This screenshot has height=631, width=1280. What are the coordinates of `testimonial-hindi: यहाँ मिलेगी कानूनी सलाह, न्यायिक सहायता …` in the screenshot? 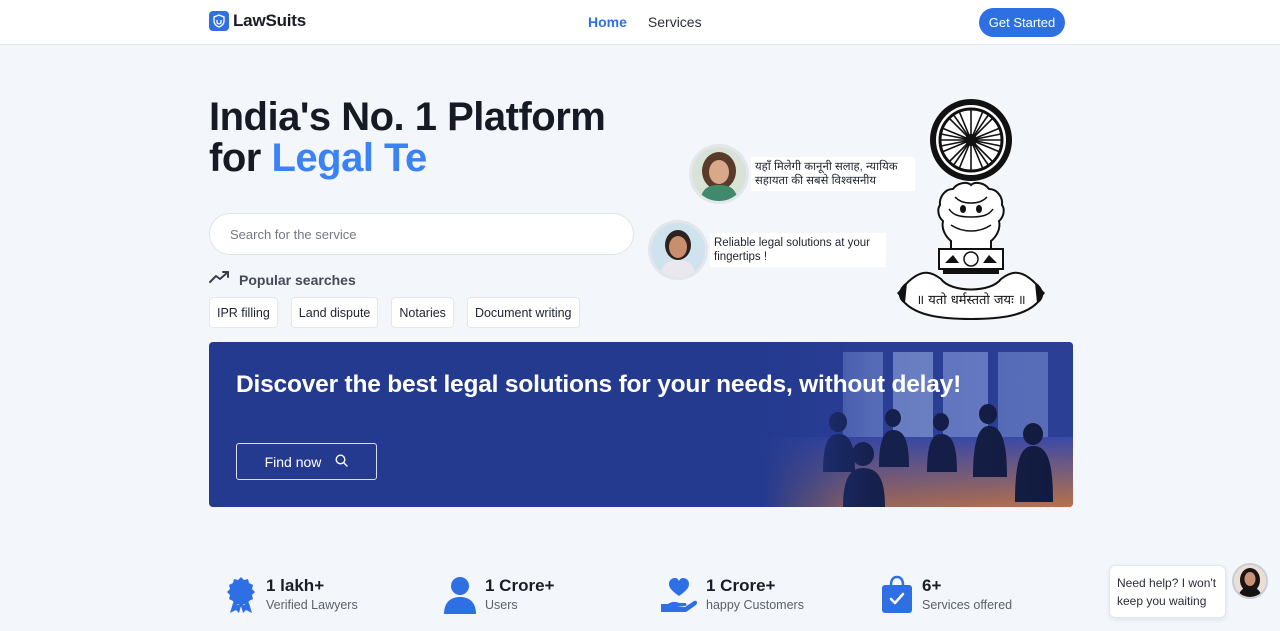 It's located at (802, 174).